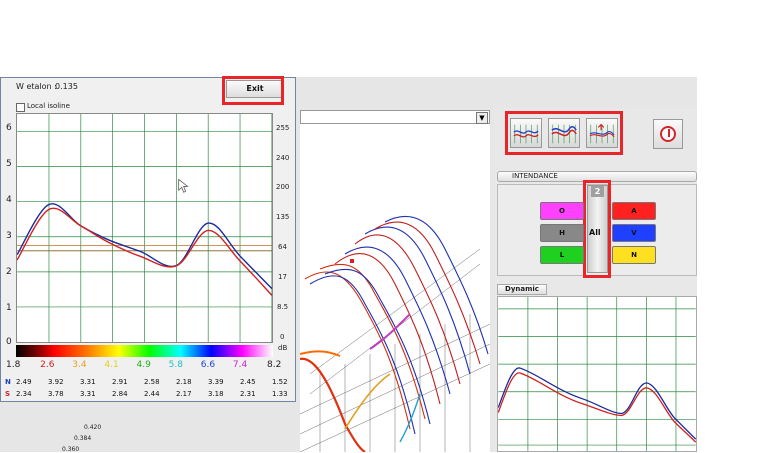 Image resolution: width=768 pixels, height=453 pixels. What do you see at coordinates (283, 217) in the screenshot?
I see `right-tick-135: 135` at bounding box center [283, 217].